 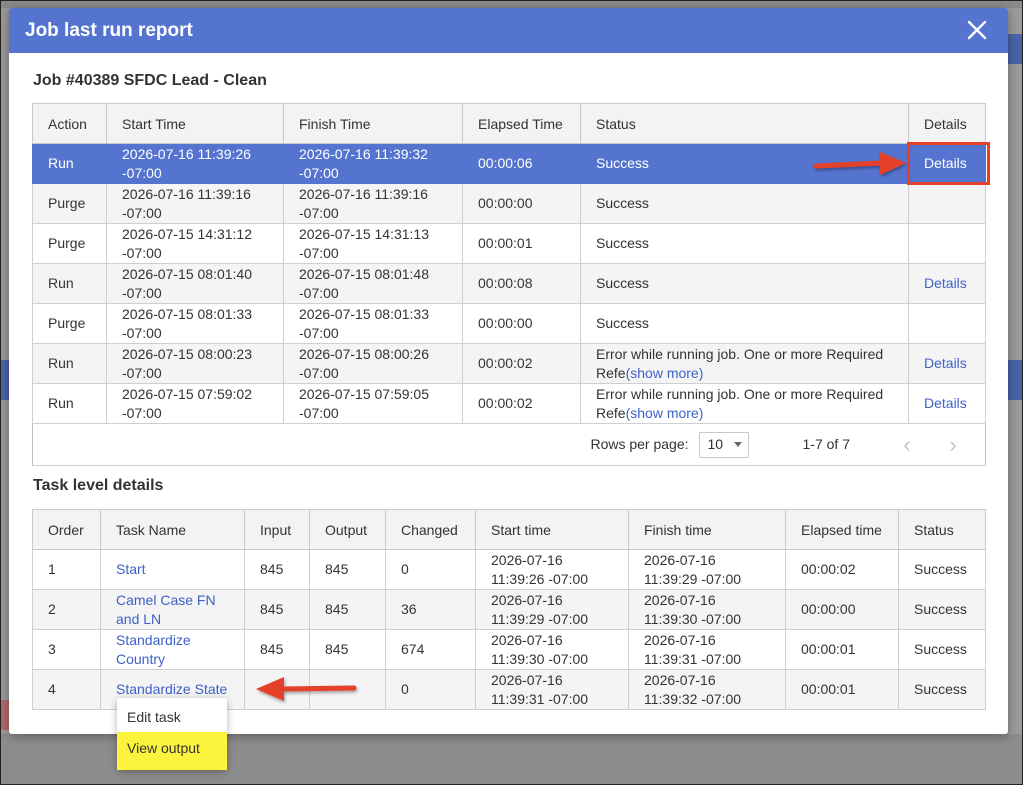 What do you see at coordinates (171, 689) in the screenshot?
I see `task-name-link: Standardize State` at bounding box center [171, 689].